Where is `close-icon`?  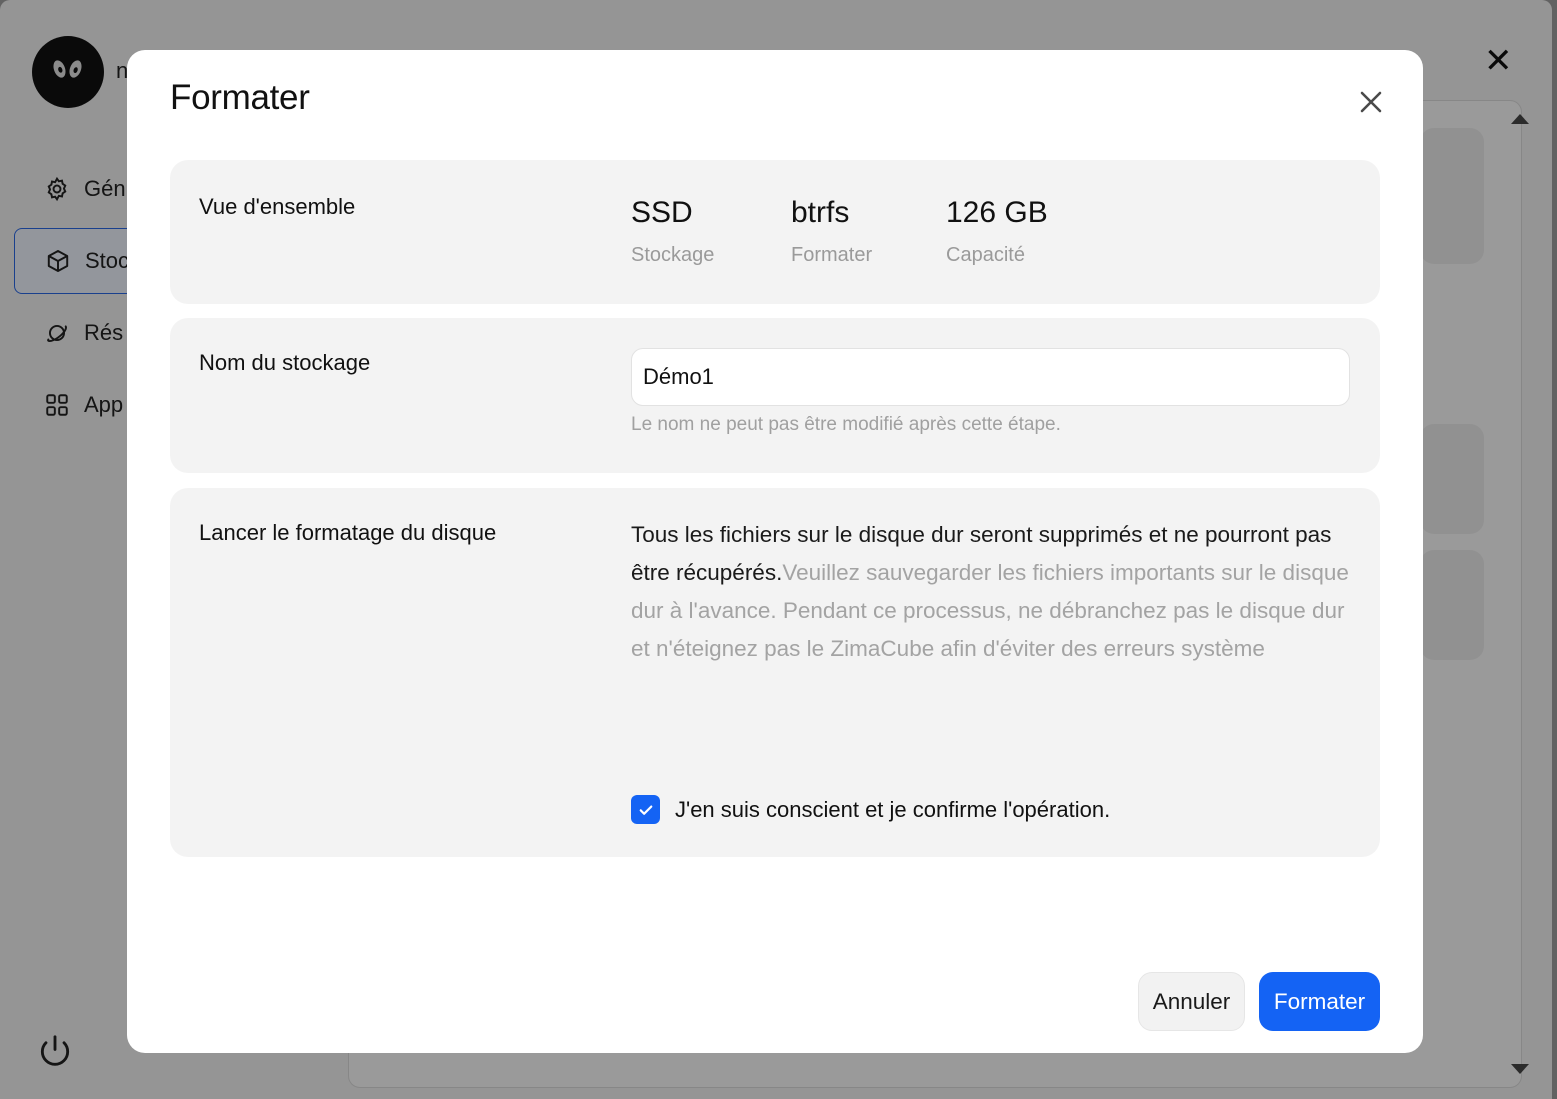 close-icon is located at coordinates (1371, 102).